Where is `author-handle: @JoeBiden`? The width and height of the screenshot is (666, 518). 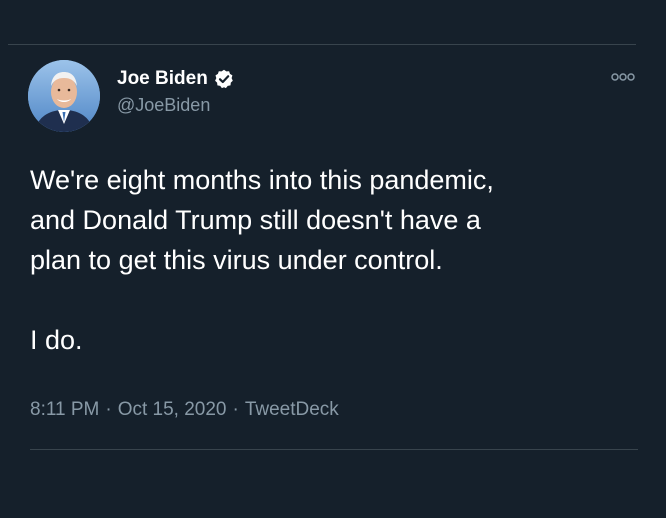
author-handle: @JoeBiden is located at coordinates (175, 105).